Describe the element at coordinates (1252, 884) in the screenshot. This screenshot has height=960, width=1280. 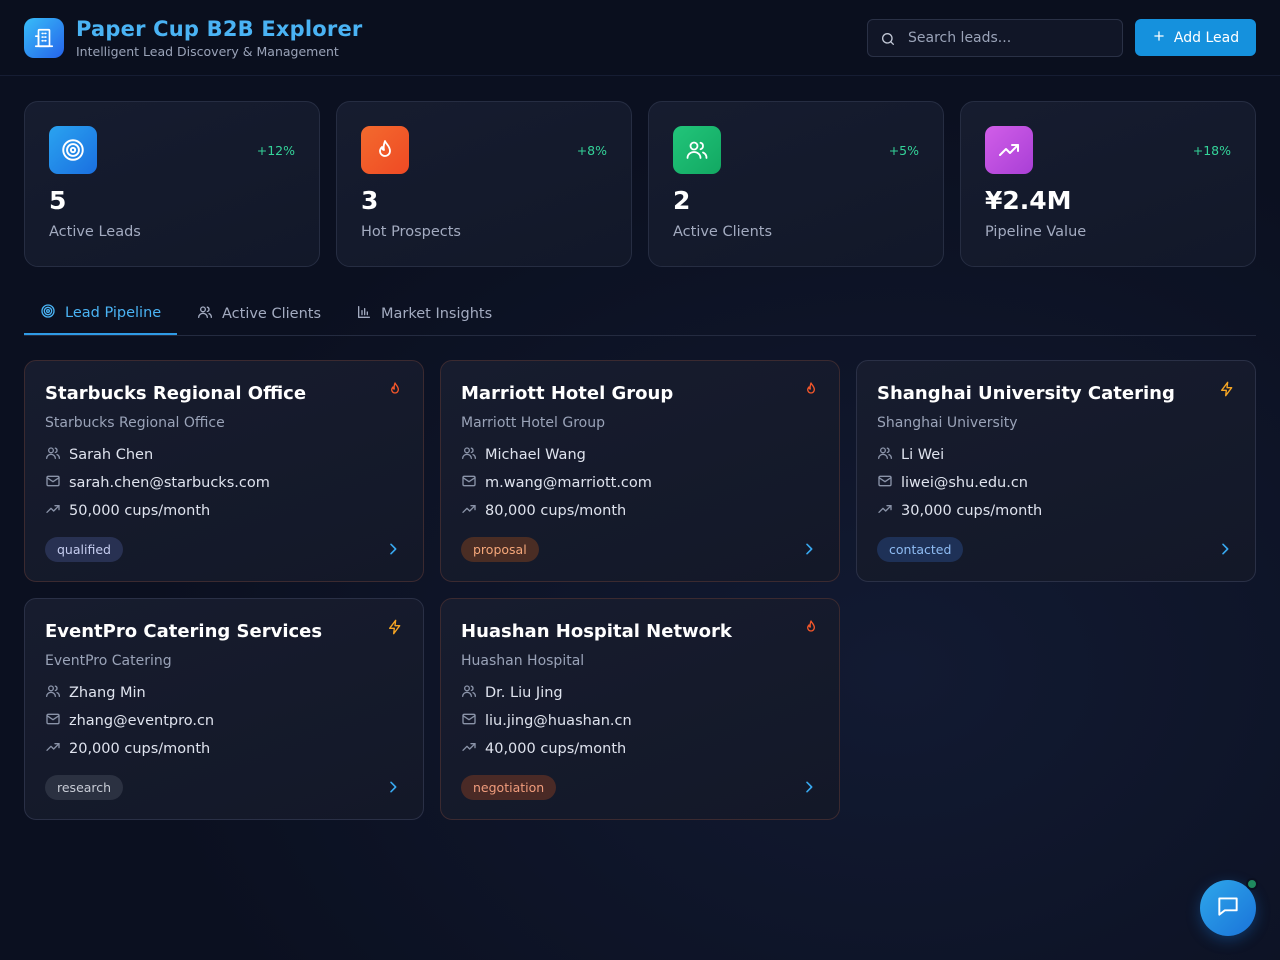
I see `online-indicator` at that location.